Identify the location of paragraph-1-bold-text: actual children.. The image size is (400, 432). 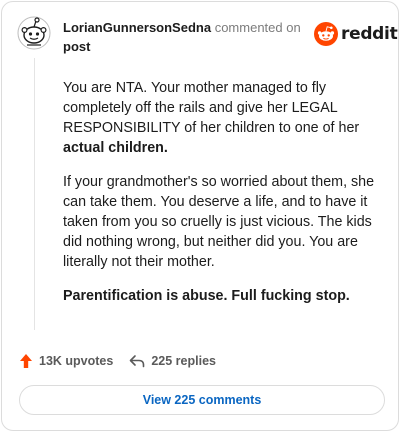
(115, 148).